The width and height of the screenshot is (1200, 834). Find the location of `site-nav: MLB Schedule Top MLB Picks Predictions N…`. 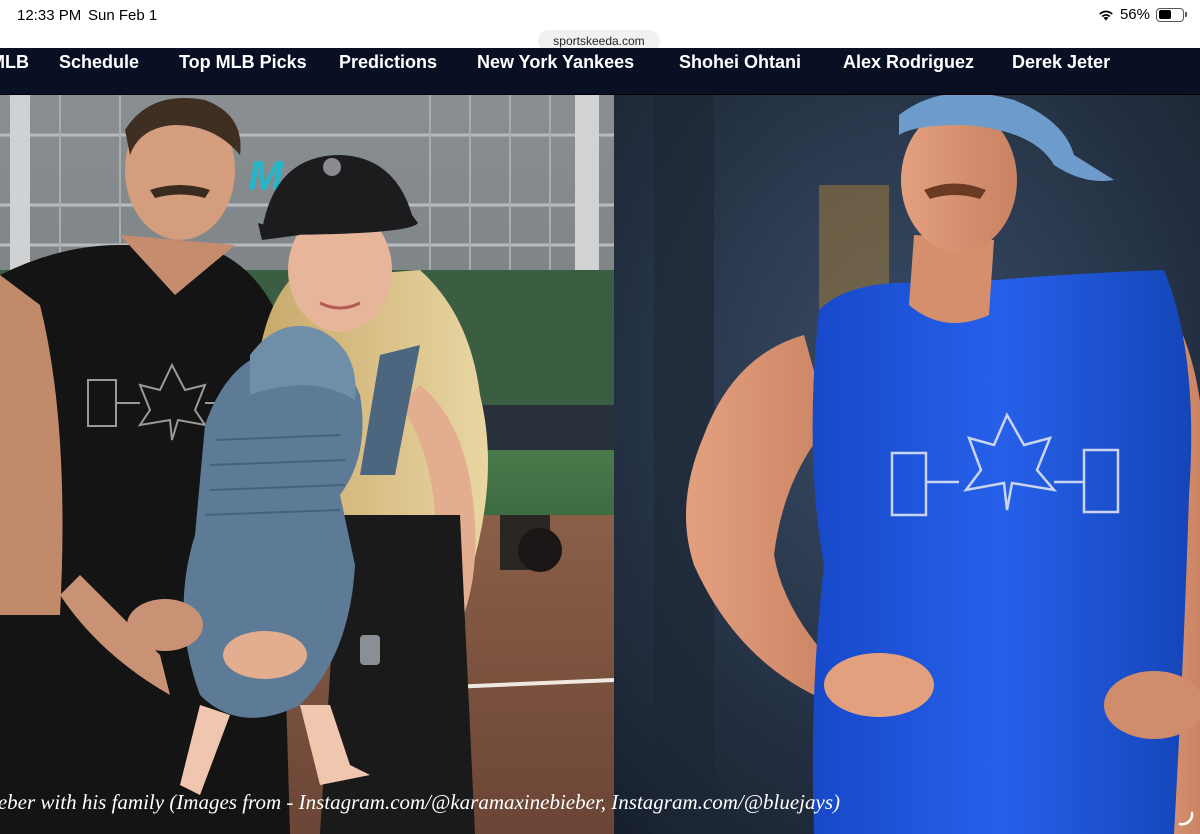

site-nav: MLB Schedule Top MLB Picks Predictions N… is located at coordinates (600, 71).